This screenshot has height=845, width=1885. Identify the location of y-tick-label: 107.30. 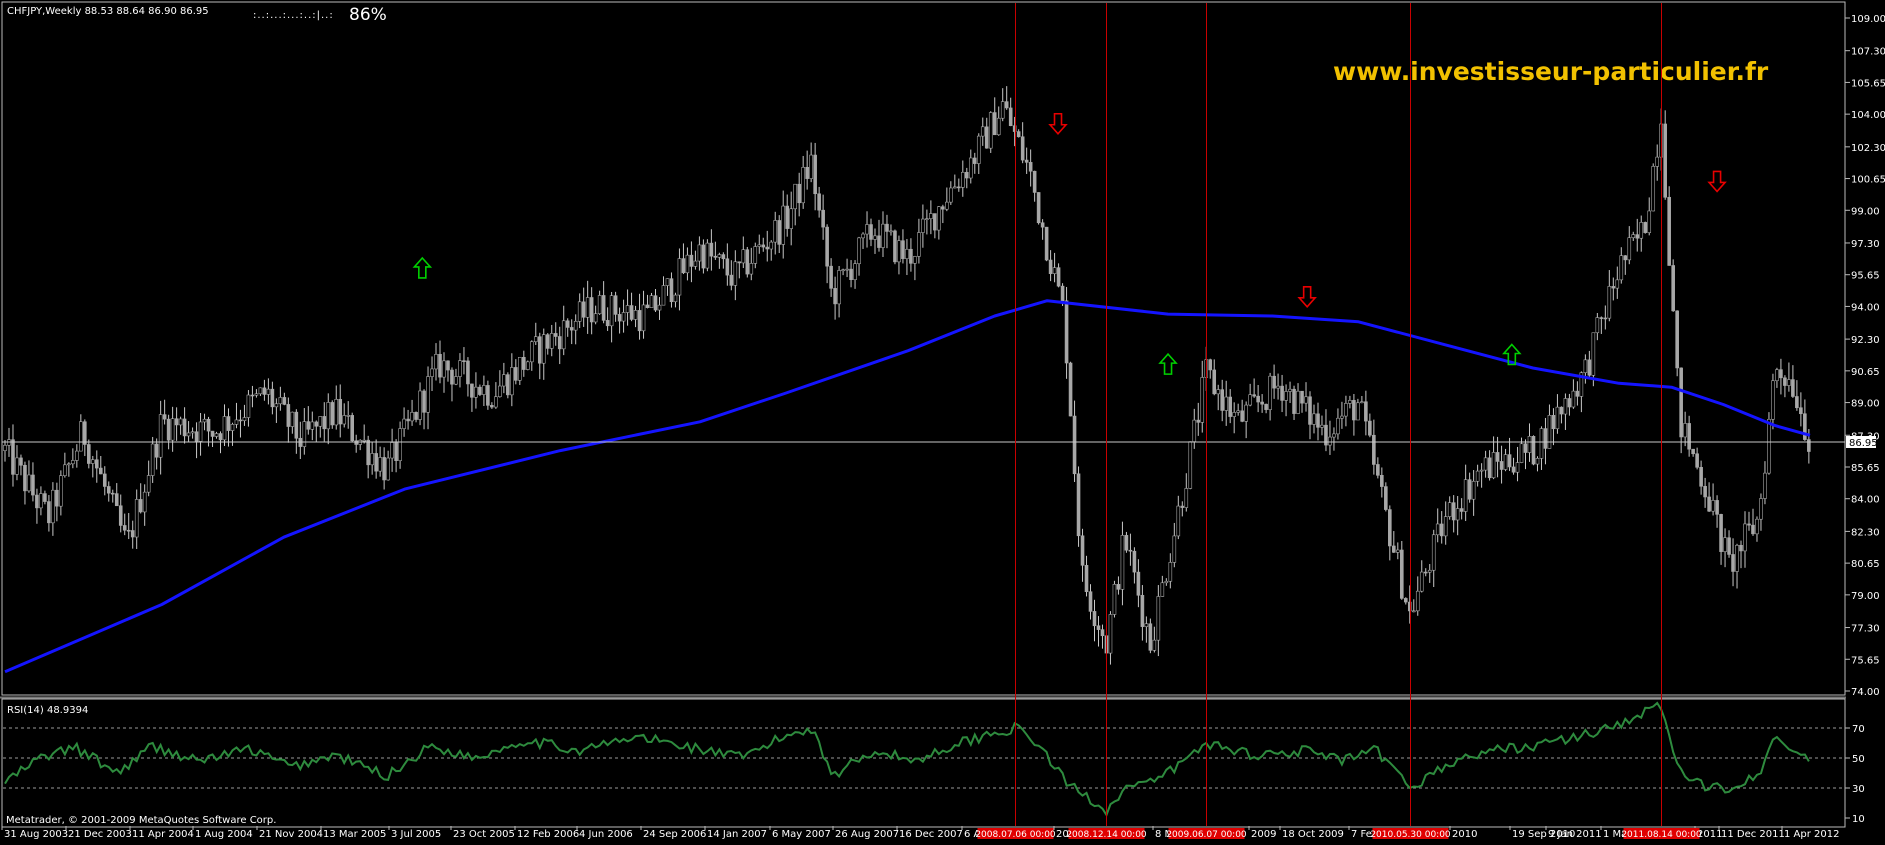
(1868, 52).